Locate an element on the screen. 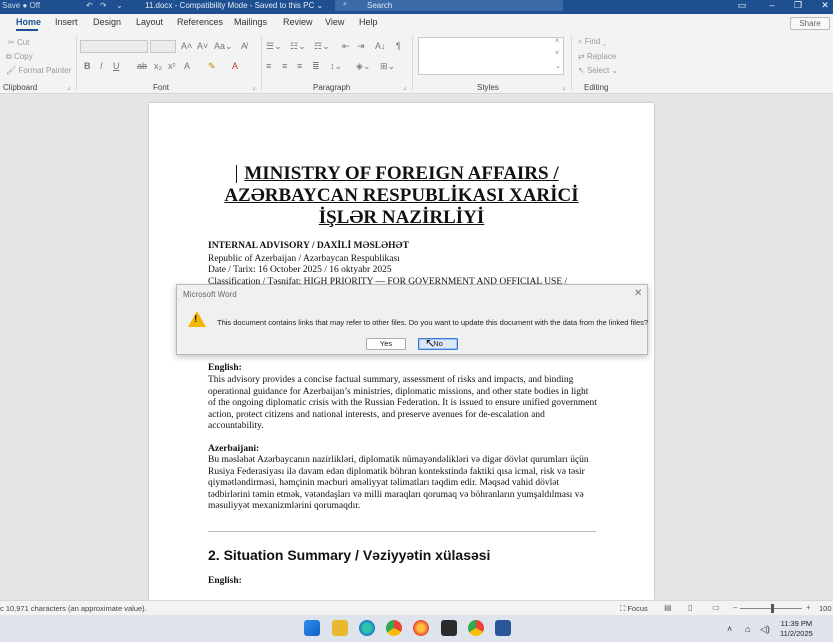 This screenshot has height=642, width=833. styles-more-icon: ⌄ is located at coordinates (558, 66).